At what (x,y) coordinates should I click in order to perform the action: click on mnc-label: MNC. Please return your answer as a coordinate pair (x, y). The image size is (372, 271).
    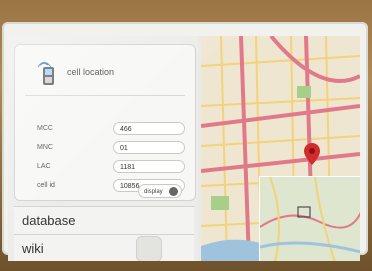
    Looking at the image, I should click on (45, 147).